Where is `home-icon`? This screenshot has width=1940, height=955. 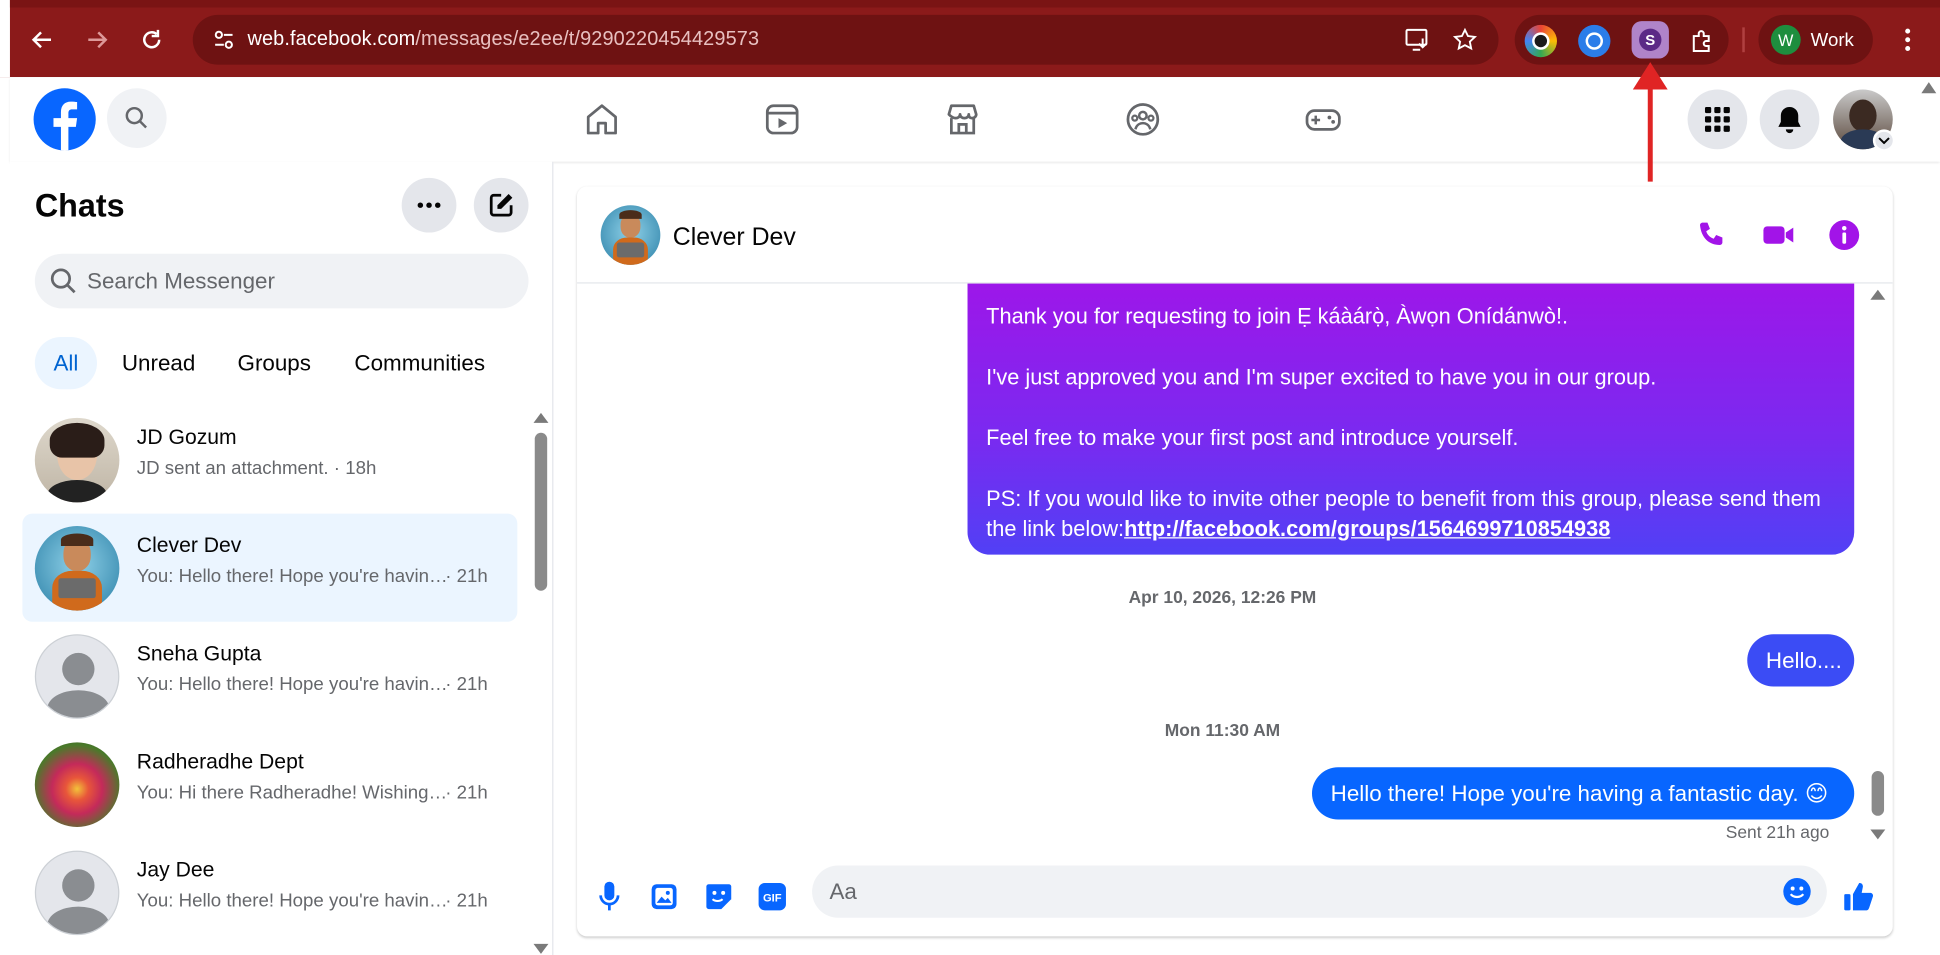
home-icon is located at coordinates (602, 119).